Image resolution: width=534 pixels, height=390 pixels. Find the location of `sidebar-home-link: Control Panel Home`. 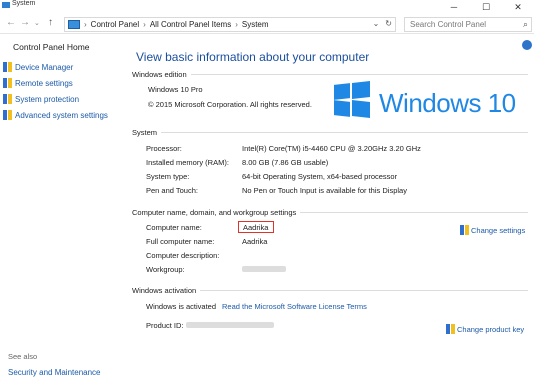

sidebar-home-link: Control Panel Home is located at coordinates (51, 47).